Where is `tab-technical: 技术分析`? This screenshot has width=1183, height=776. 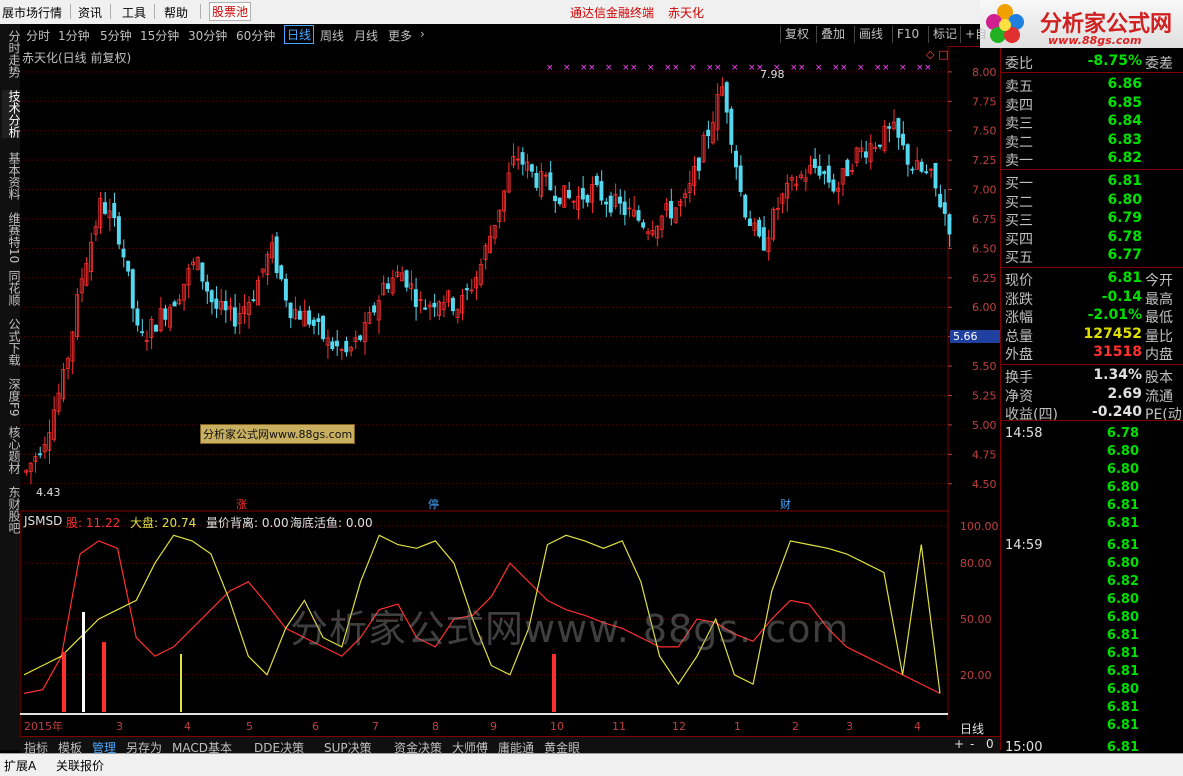 tab-technical: 技术分析 is located at coordinates (11, 114).